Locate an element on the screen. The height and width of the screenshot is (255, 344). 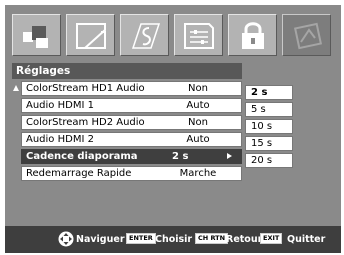
return-key-hint: CH RTN is located at coordinates (212, 239).